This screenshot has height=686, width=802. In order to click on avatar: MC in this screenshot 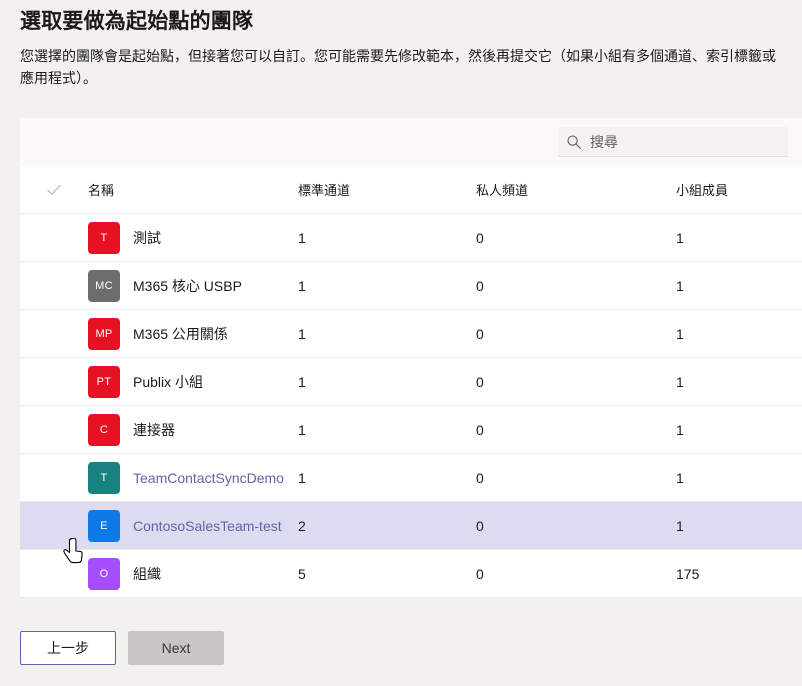, I will do `click(104, 285)`.